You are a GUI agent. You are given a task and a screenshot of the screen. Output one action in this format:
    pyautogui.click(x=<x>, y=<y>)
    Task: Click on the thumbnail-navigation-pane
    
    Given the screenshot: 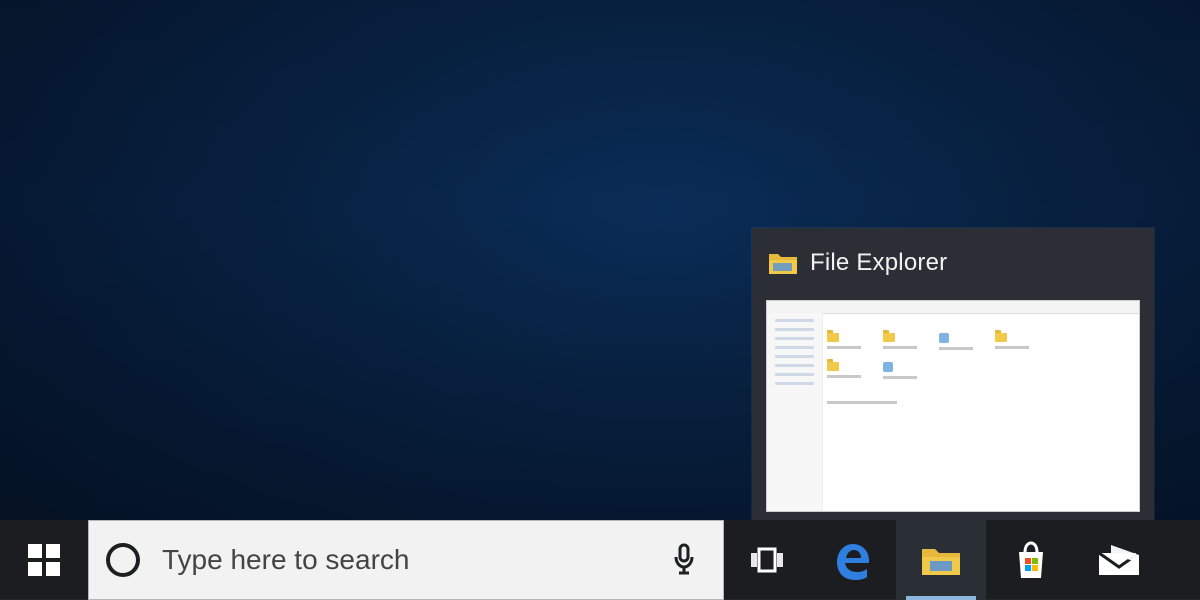 What is the action you would take?
    pyautogui.click(x=795, y=412)
    